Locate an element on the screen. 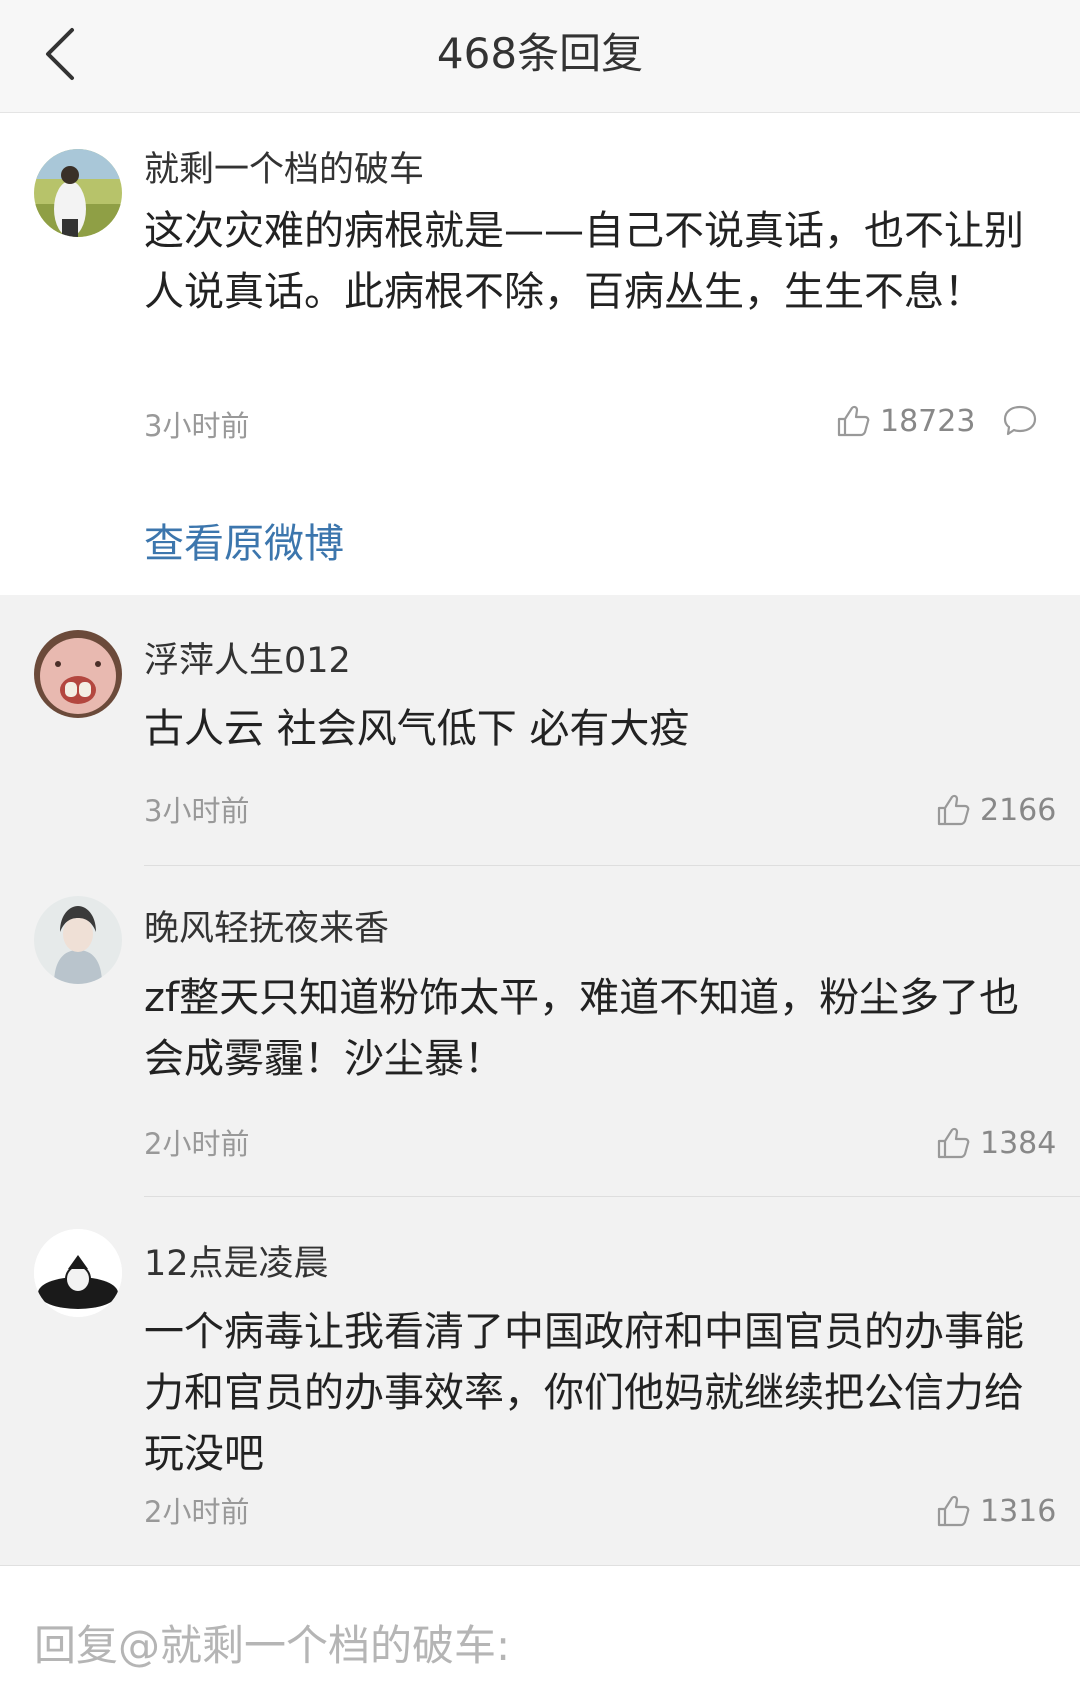 The image size is (1080, 1705). top-bar: 468条回复 is located at coordinates (540, 56).